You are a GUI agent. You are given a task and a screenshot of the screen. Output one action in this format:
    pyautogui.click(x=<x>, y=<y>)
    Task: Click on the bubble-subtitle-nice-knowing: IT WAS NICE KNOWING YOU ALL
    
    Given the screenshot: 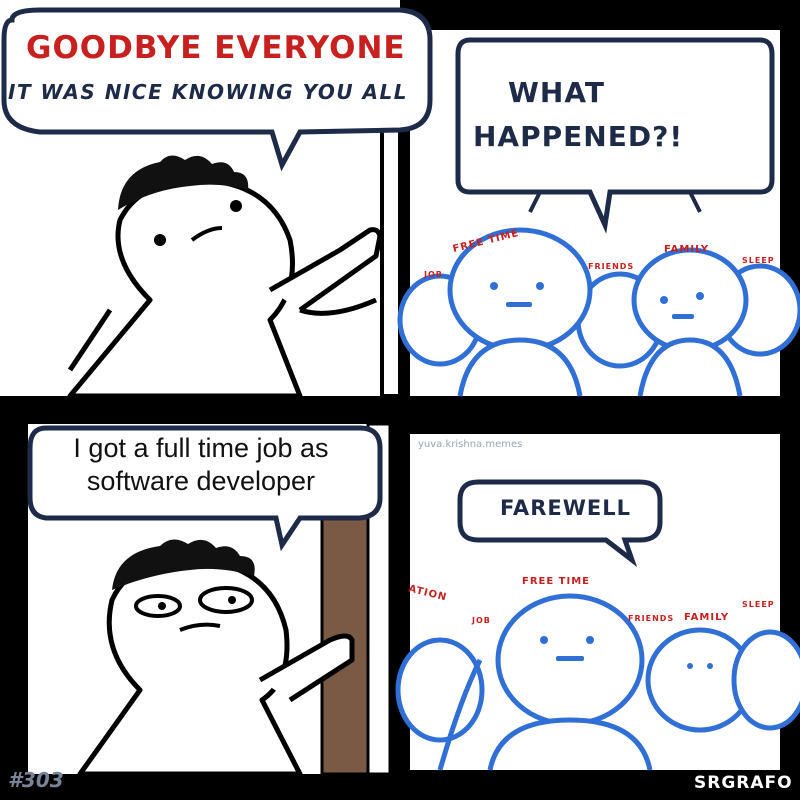 What is the action you would take?
    pyautogui.click(x=208, y=92)
    